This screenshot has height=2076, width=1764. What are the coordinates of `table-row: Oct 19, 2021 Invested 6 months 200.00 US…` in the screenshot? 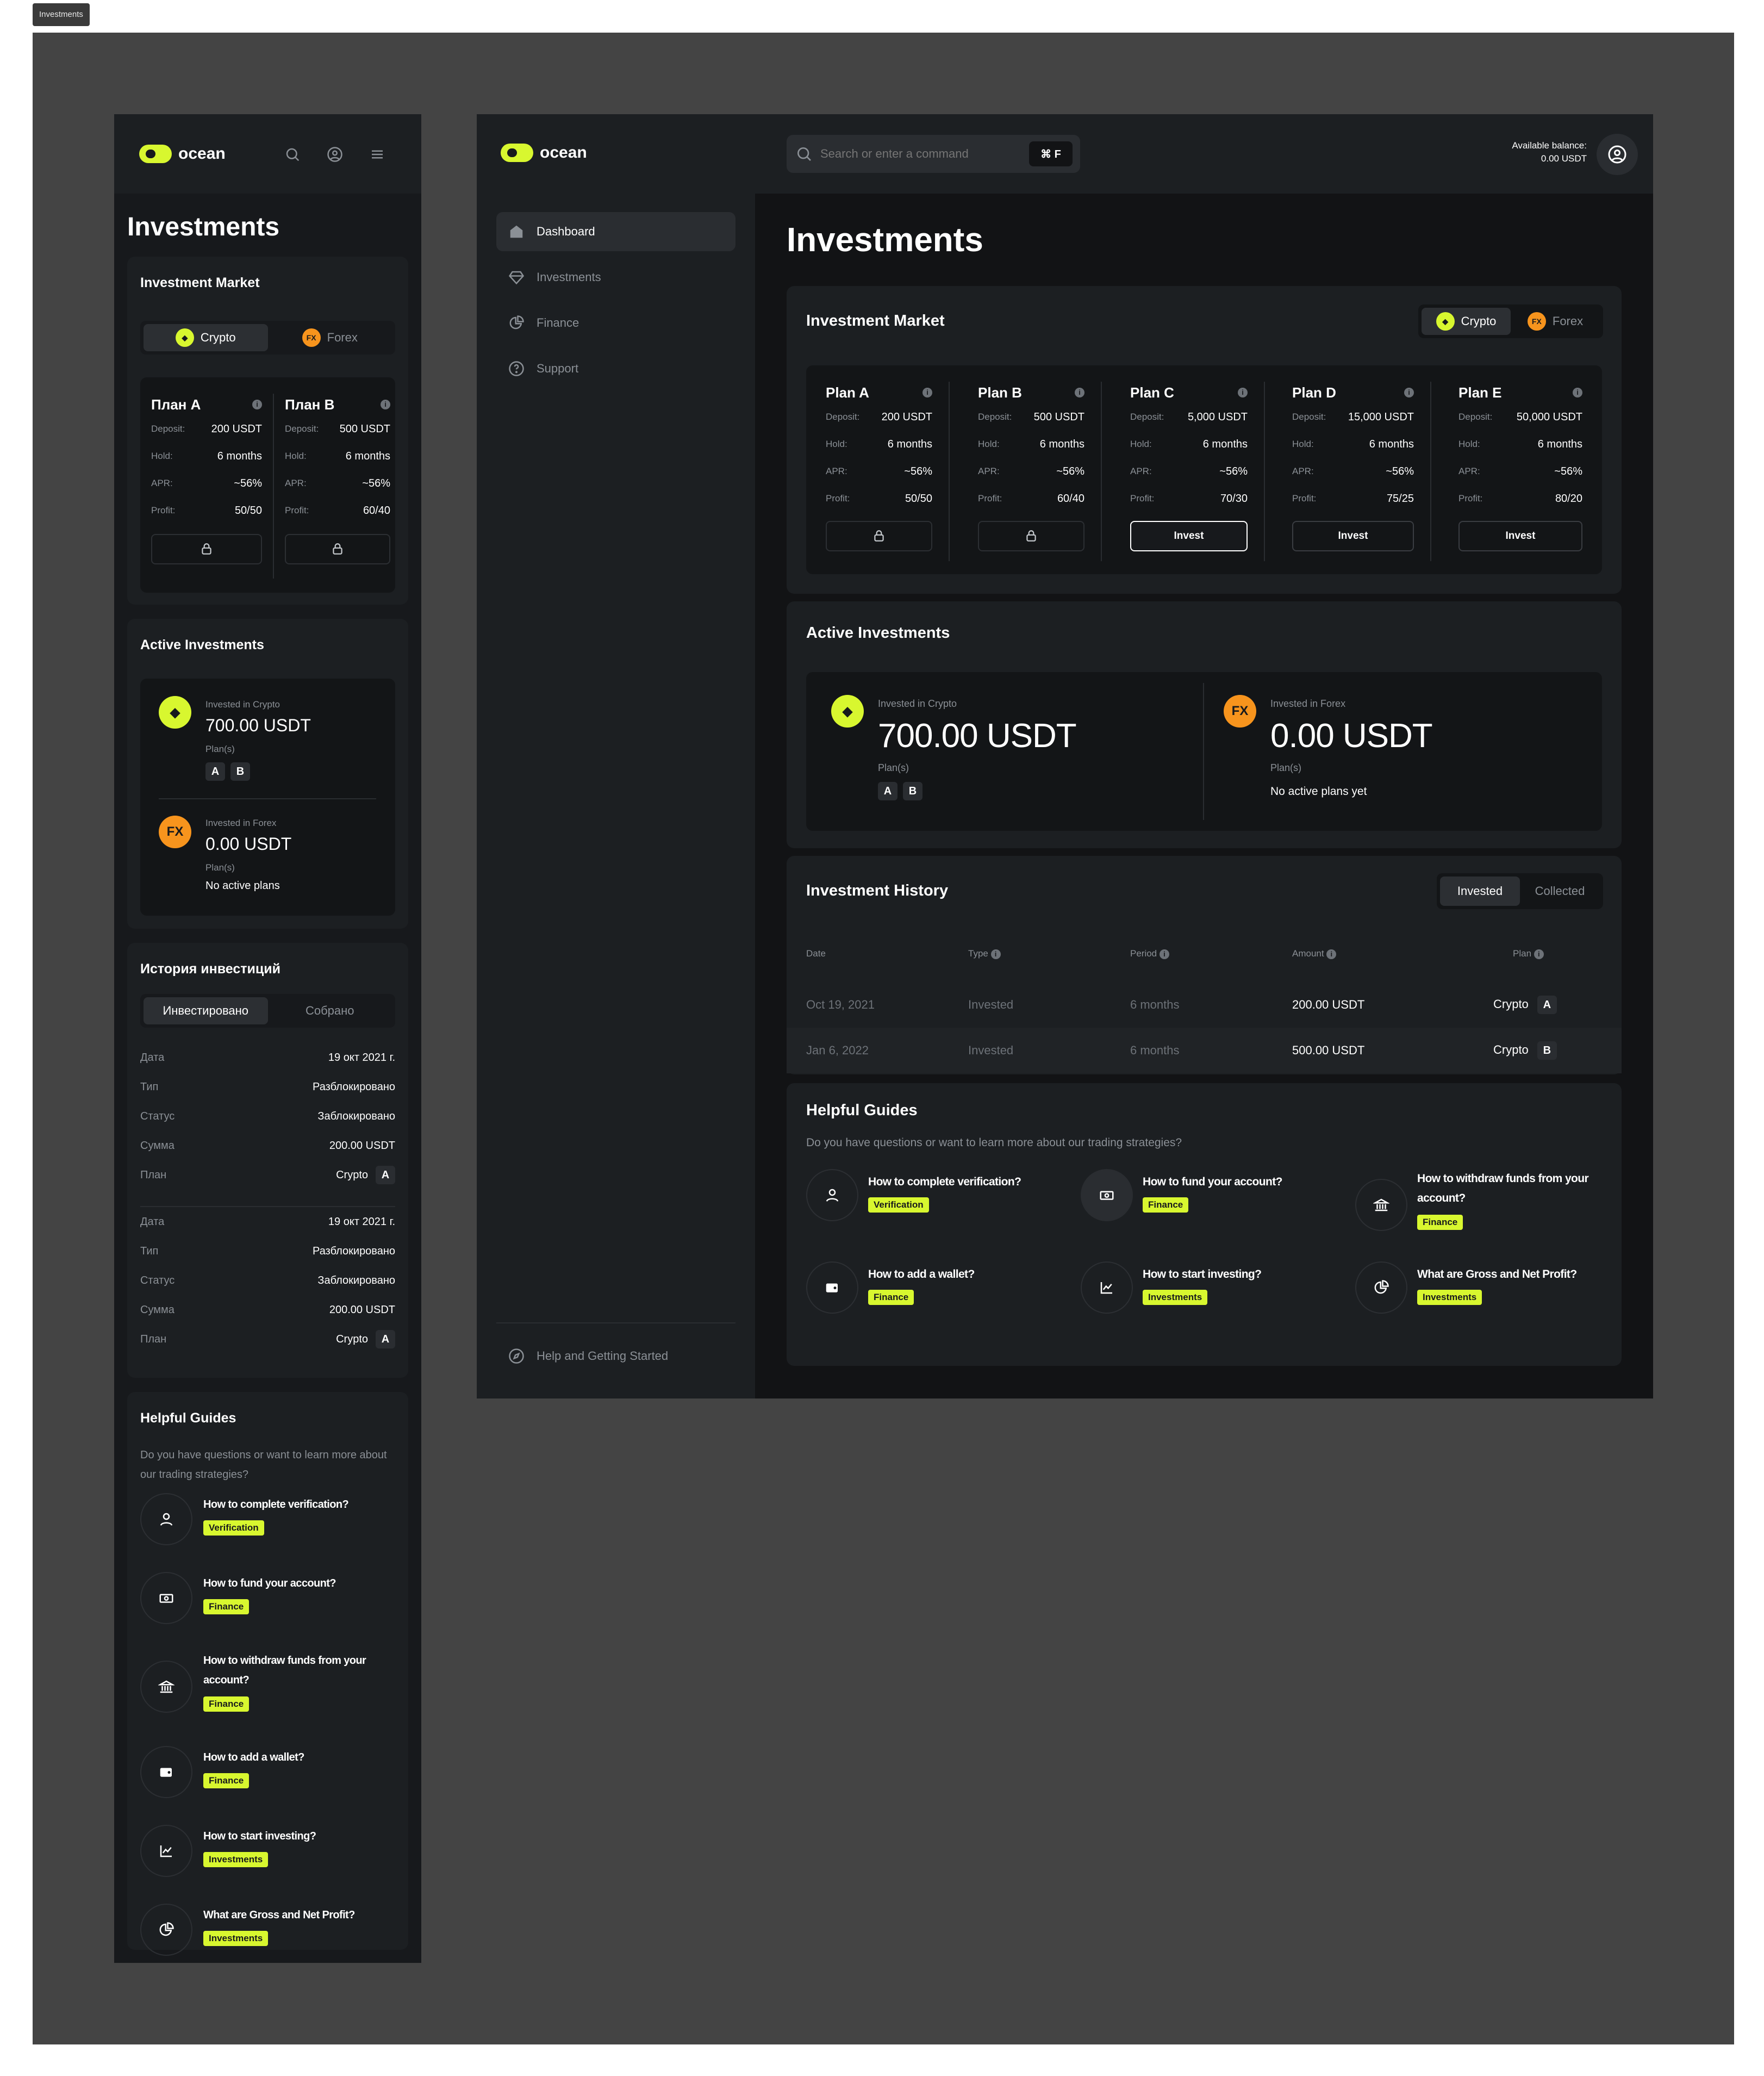 It's located at (1204, 1005).